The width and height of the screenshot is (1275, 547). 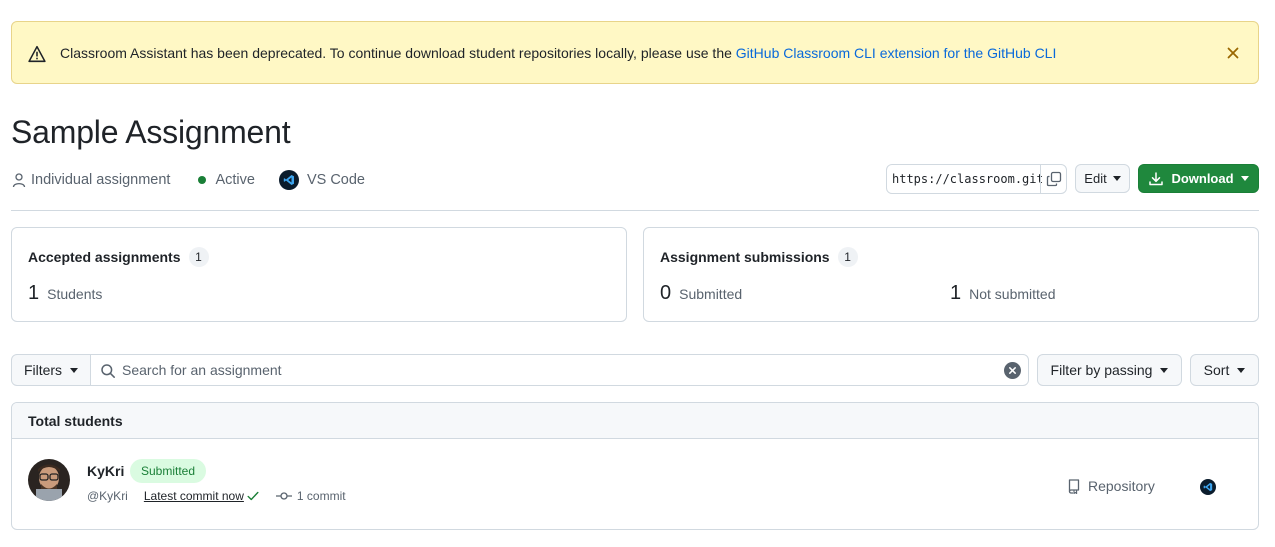 I want to click on table-header: Total students, so click(x=635, y=421).